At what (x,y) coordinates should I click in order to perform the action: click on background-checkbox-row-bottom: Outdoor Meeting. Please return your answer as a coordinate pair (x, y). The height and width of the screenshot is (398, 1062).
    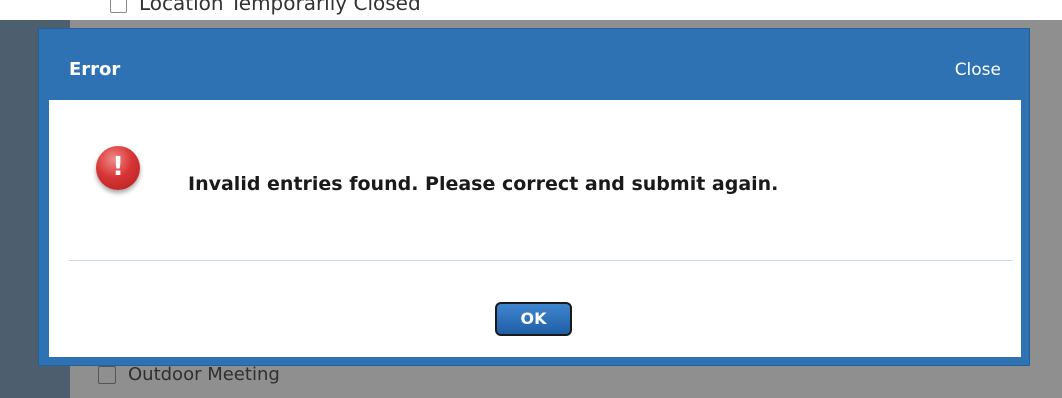
    Looking at the image, I should click on (189, 374).